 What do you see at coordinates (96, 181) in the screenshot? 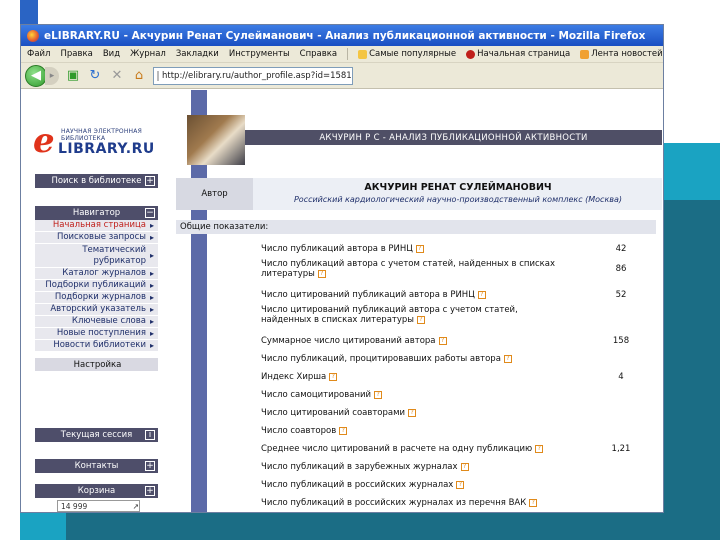
I see `search-library-header: Поиск в библиотеке +` at bounding box center [96, 181].